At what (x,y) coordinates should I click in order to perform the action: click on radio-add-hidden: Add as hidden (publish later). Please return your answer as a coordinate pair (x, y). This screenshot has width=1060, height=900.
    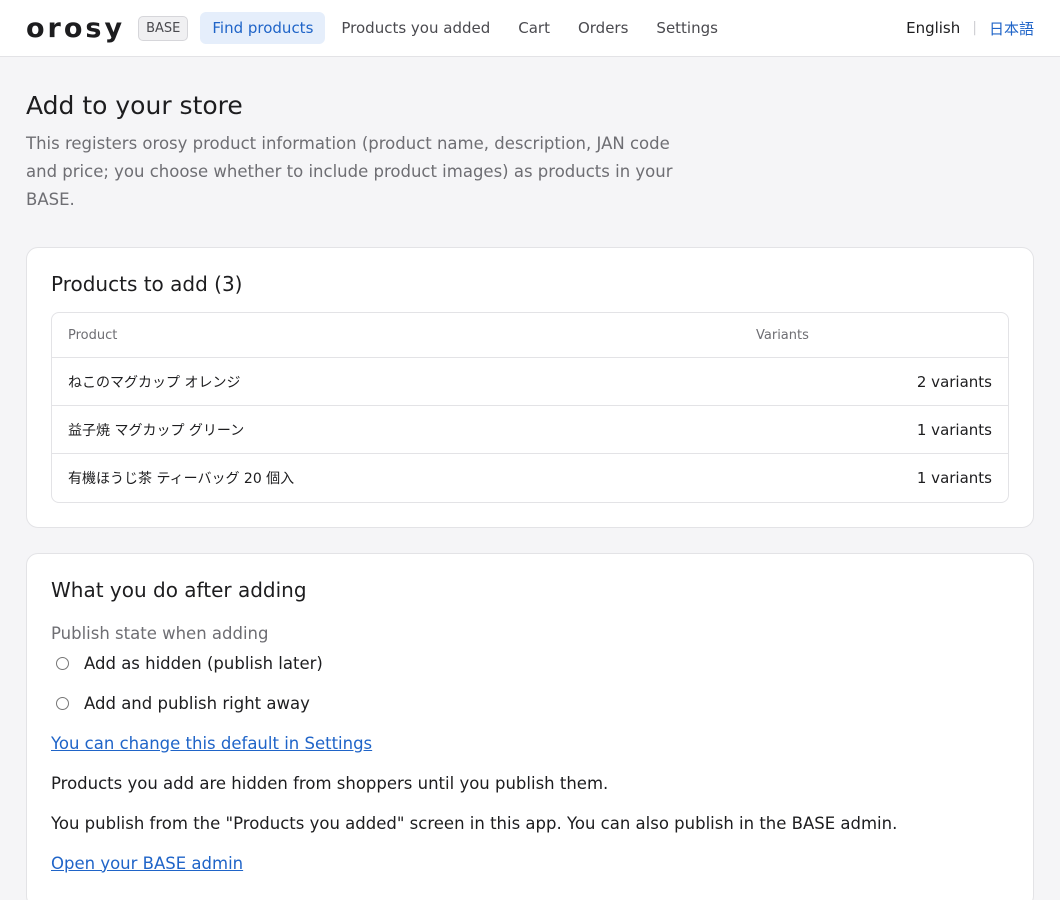
    Looking at the image, I should click on (530, 663).